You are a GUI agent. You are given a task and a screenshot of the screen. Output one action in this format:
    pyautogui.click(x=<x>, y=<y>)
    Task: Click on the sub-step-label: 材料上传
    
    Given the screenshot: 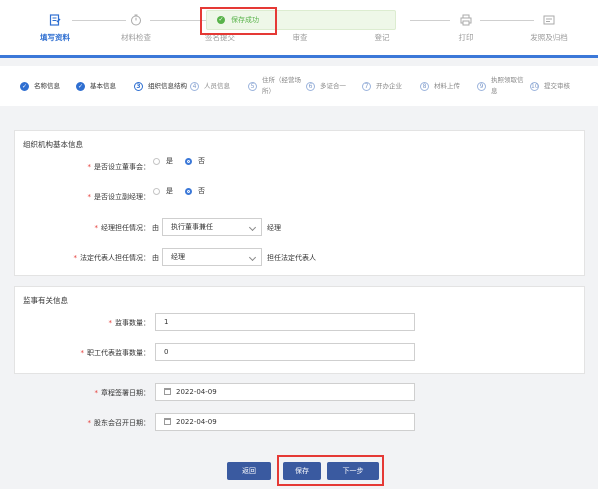 What is the action you would take?
    pyautogui.click(x=447, y=85)
    